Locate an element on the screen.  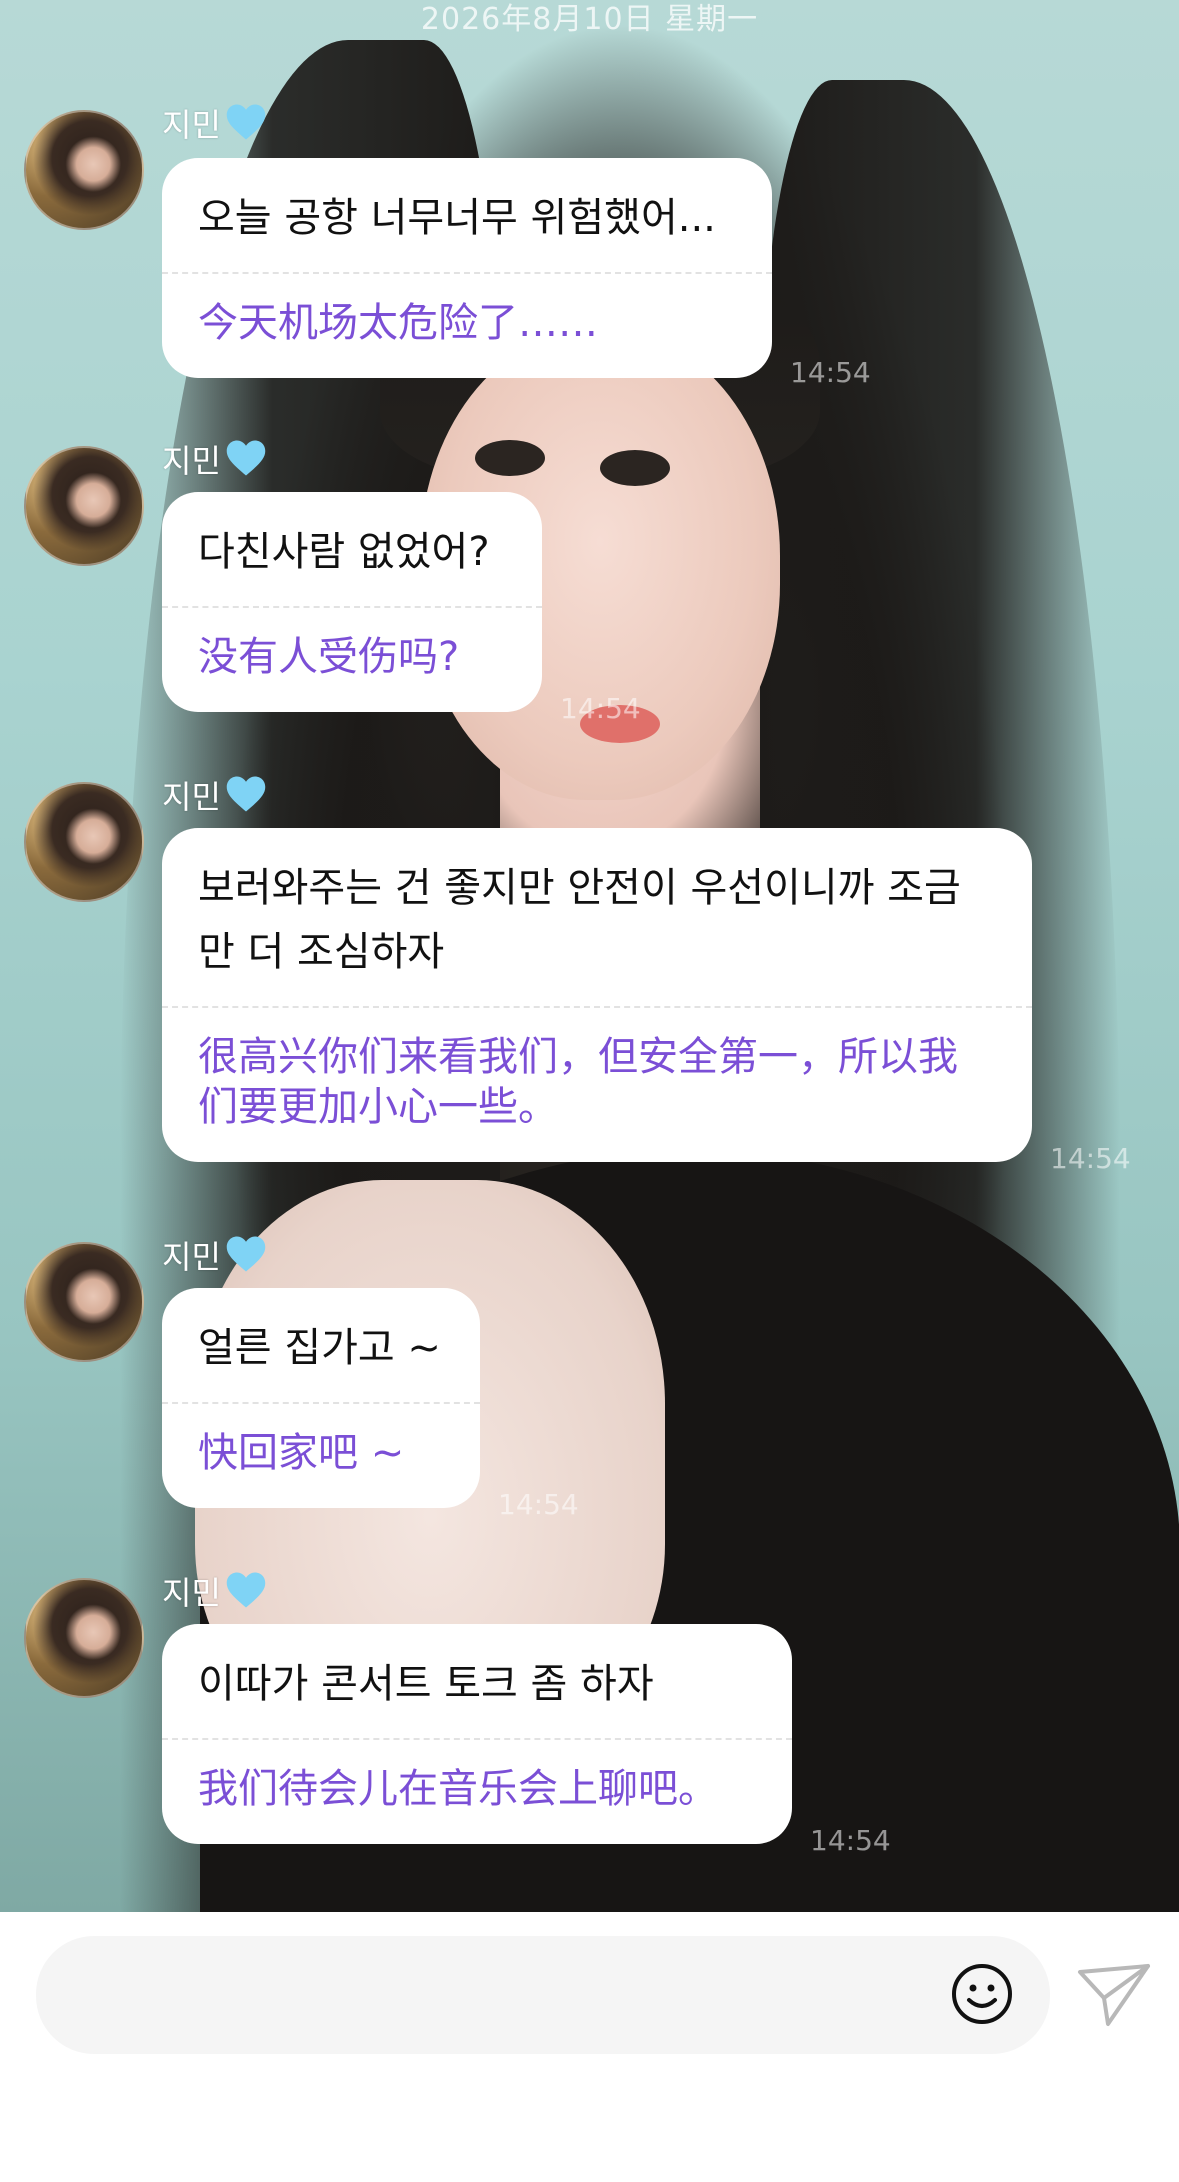
message-bubble: 다친사람 없었어? 没有人受伤吗? is located at coordinates (352, 602).